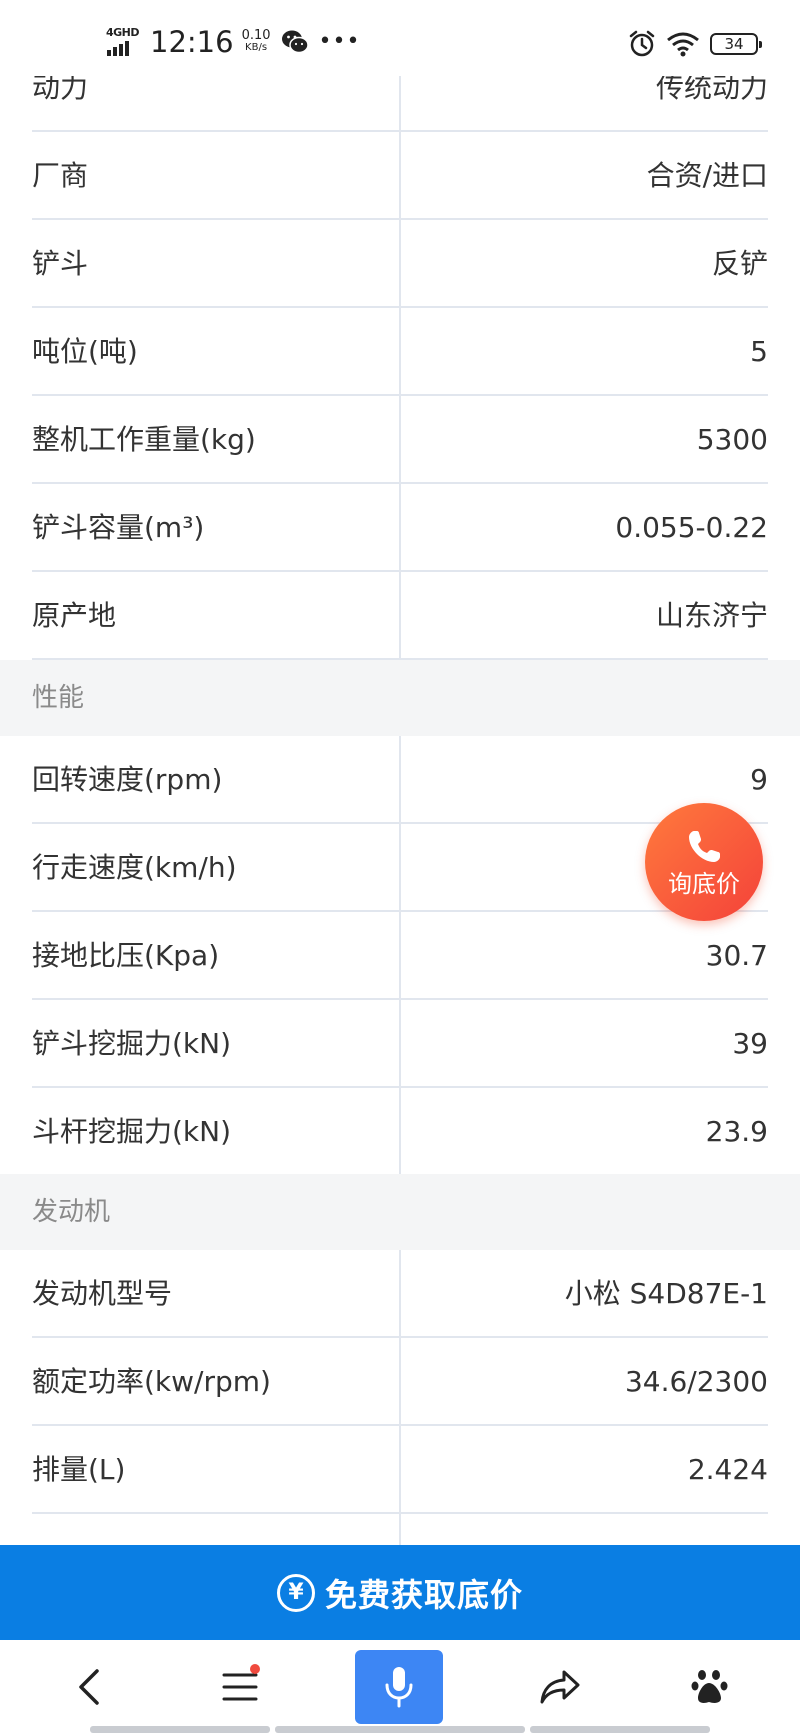 The width and height of the screenshot is (800, 1733). What do you see at coordinates (759, 351) in the screenshot?
I see `spec-value: 5` at bounding box center [759, 351].